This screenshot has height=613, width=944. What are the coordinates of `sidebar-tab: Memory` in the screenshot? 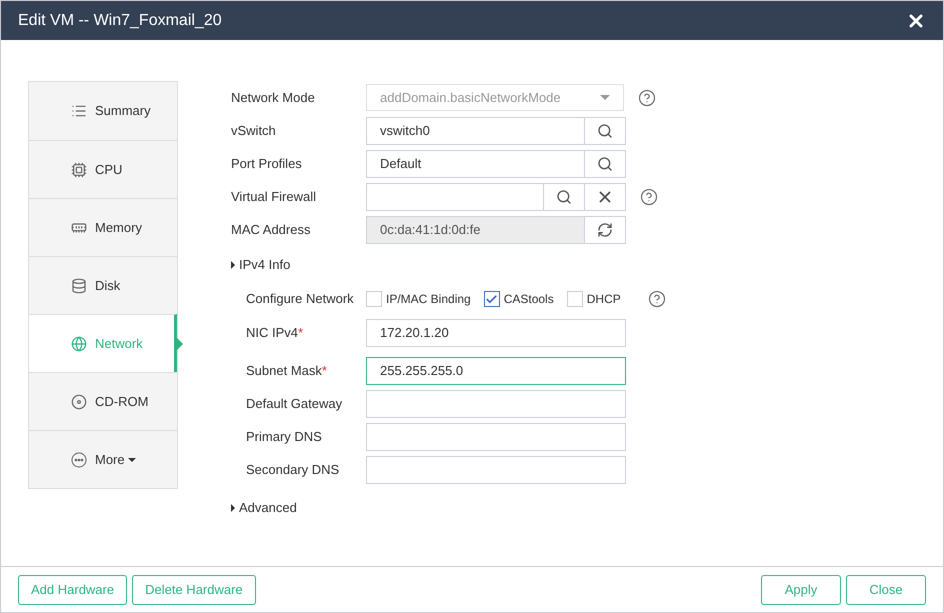 It's located at (103, 227).